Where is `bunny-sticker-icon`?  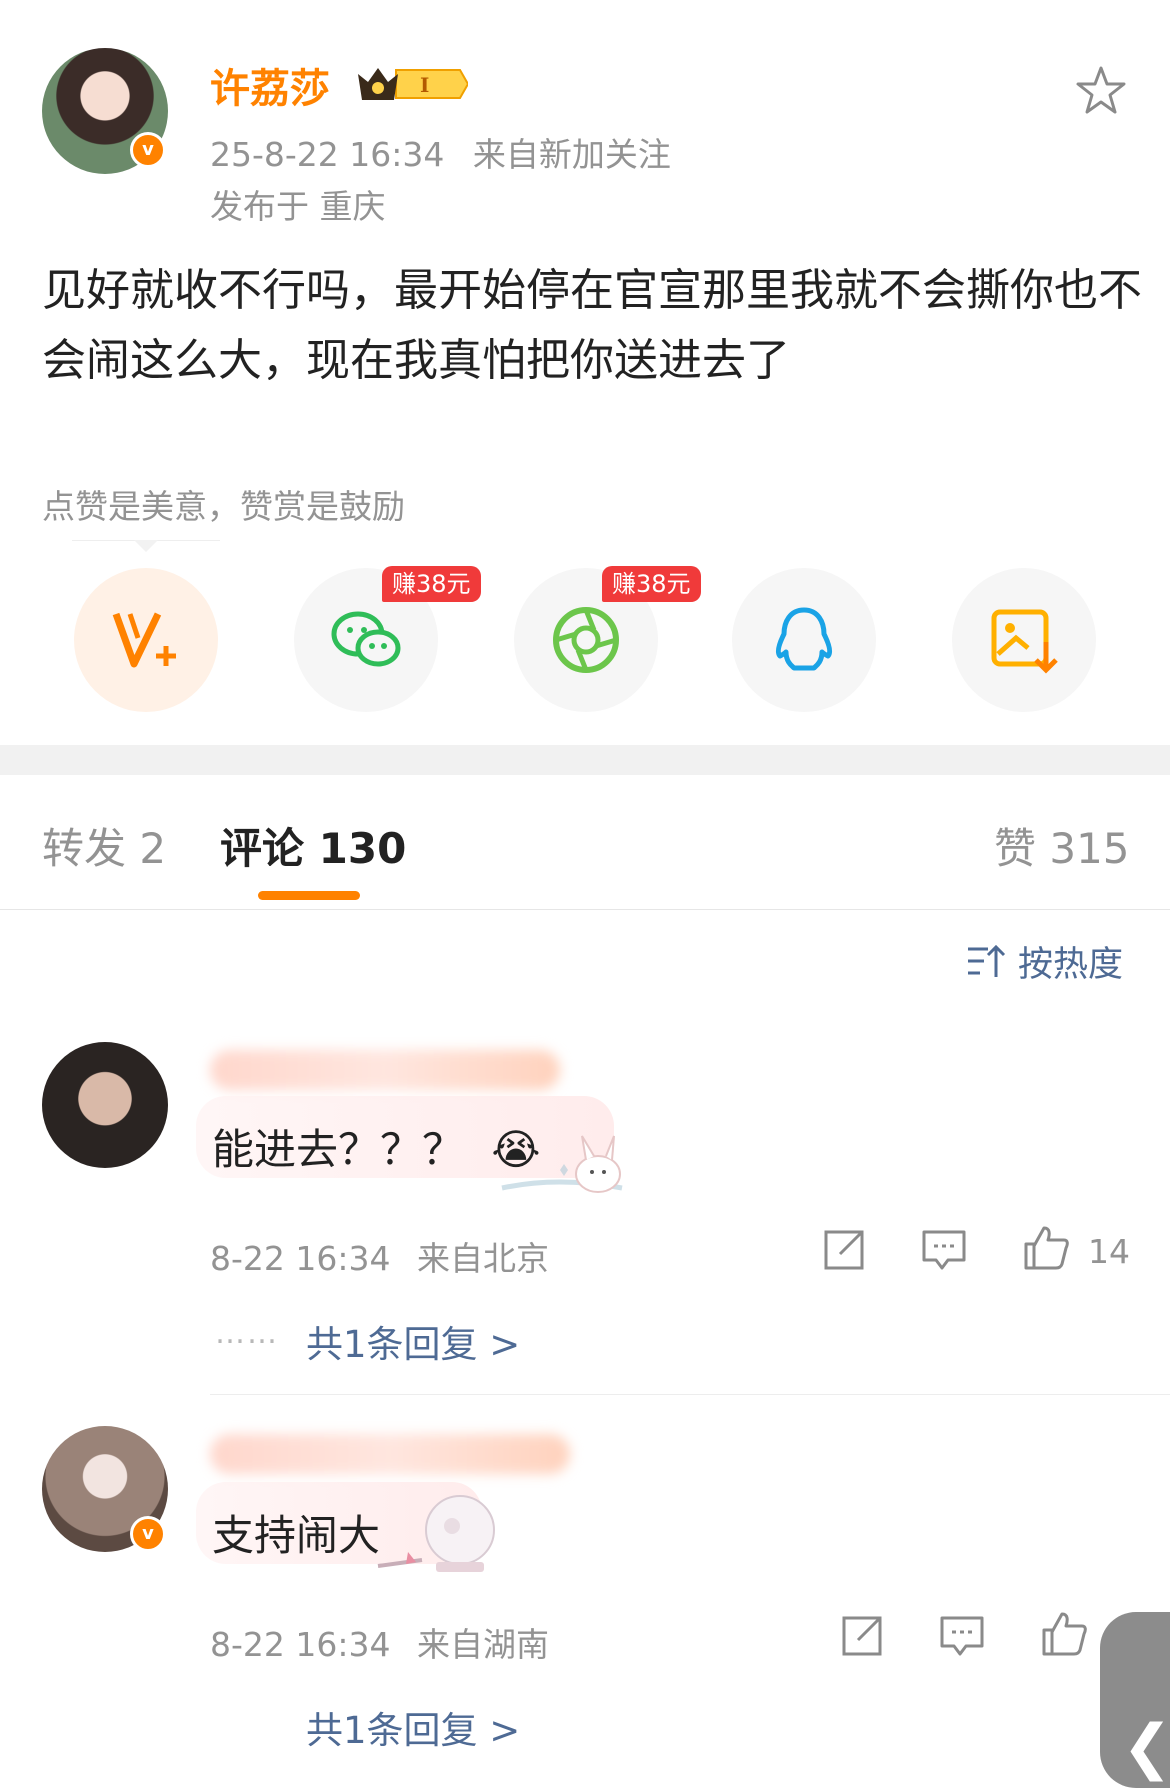
bunny-sticker-icon is located at coordinates (562, 1164).